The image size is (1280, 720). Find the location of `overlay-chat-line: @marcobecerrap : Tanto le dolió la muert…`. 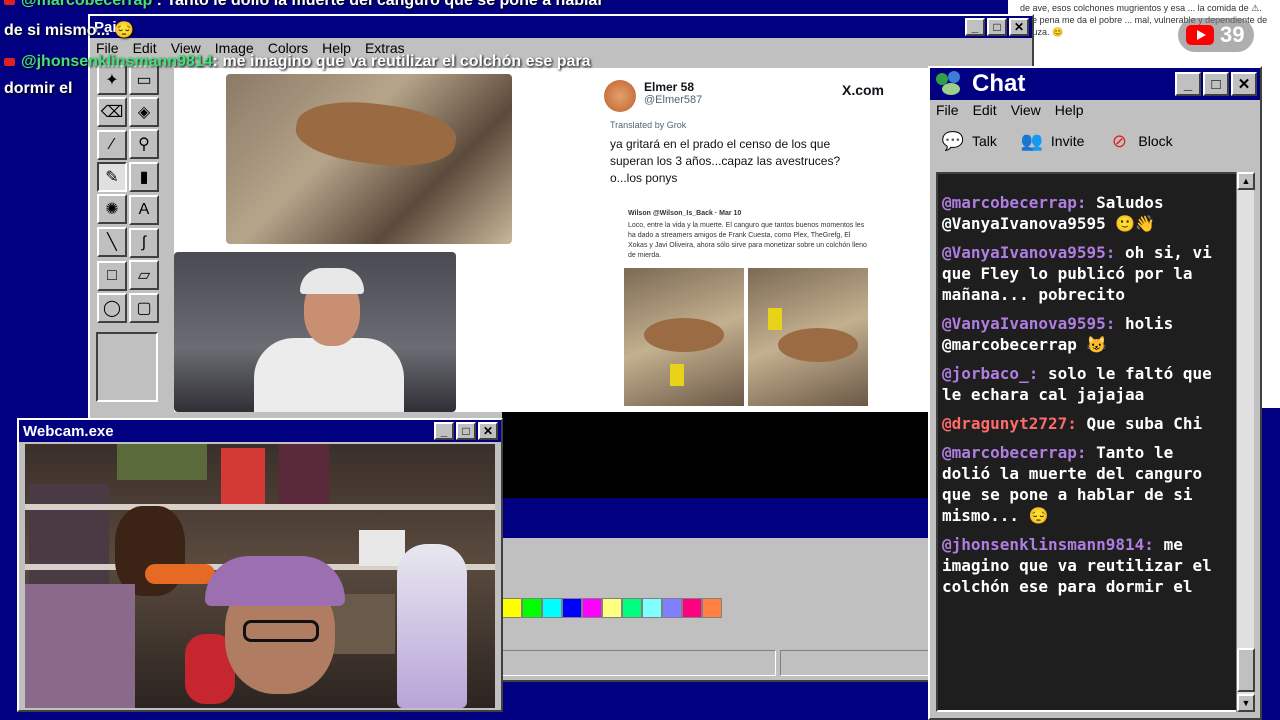

overlay-chat-line: @marcobecerrap : Tanto le dolió la muert… is located at coordinates (304, 5).